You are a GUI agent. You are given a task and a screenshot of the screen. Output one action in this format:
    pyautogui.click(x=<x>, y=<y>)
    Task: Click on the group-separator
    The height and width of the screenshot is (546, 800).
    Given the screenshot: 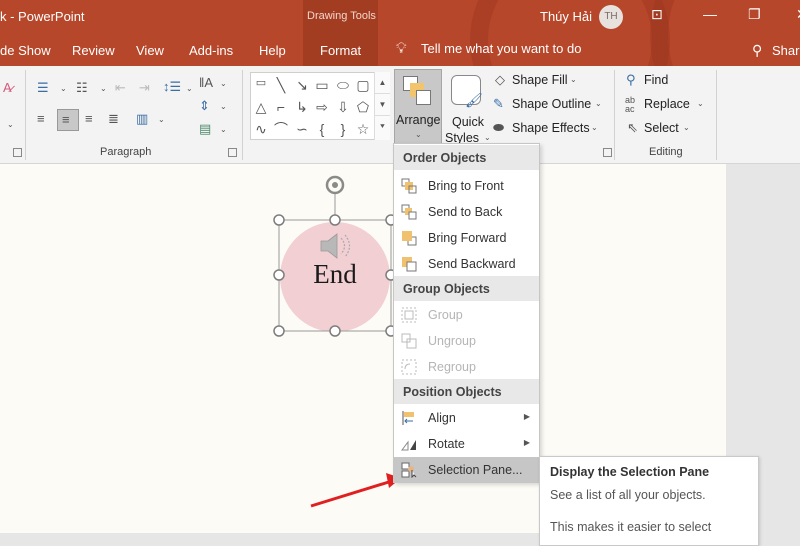 What is the action you would take?
    pyautogui.click(x=25, y=115)
    